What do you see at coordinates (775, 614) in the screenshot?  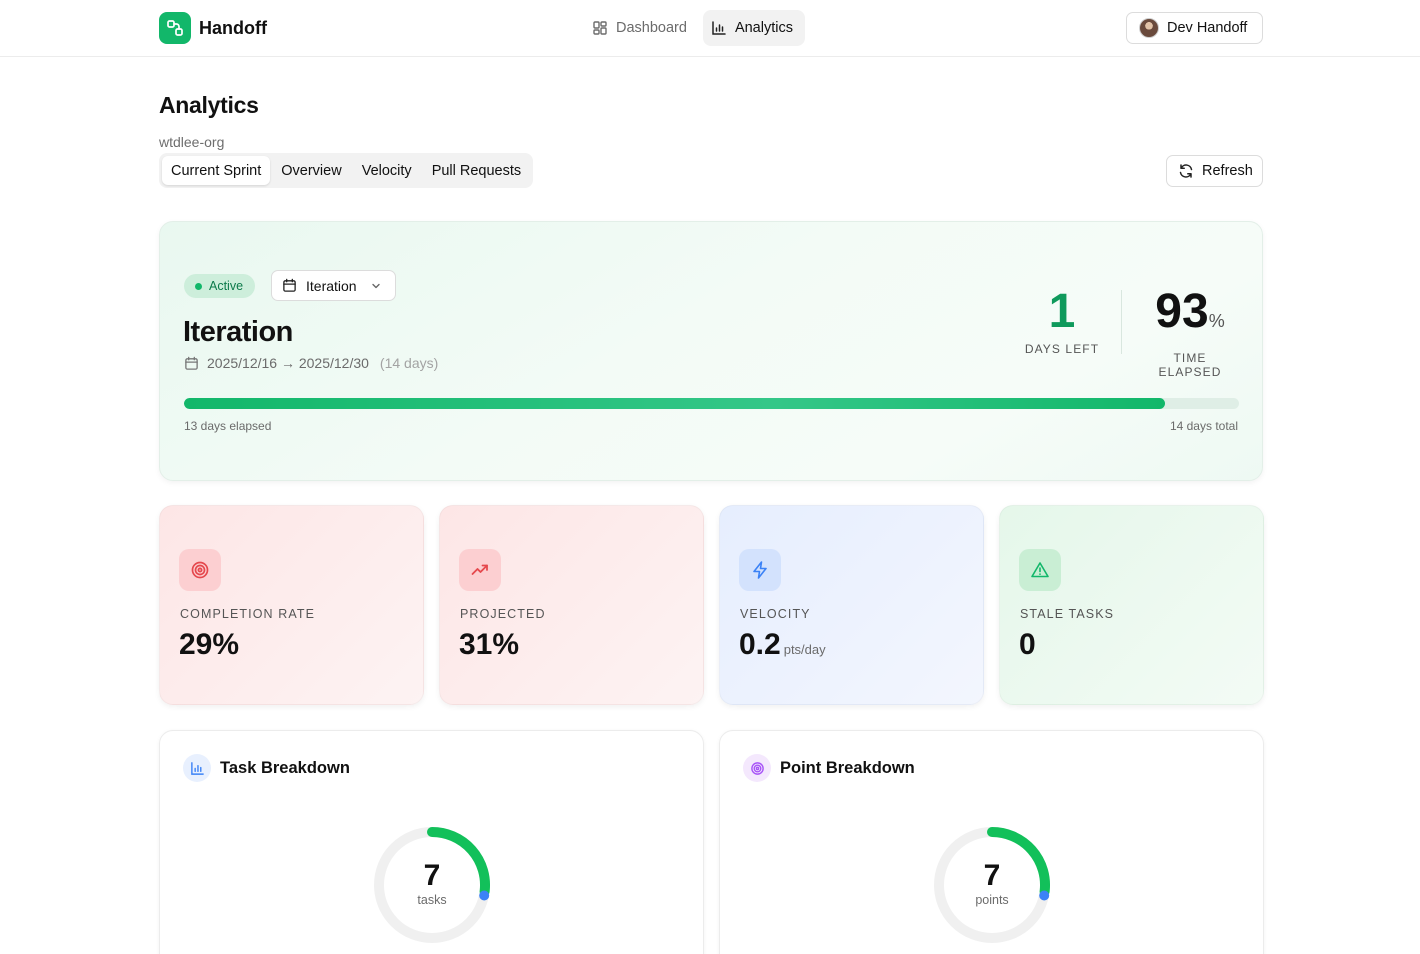 I see `metric-label: VELOCITY` at bounding box center [775, 614].